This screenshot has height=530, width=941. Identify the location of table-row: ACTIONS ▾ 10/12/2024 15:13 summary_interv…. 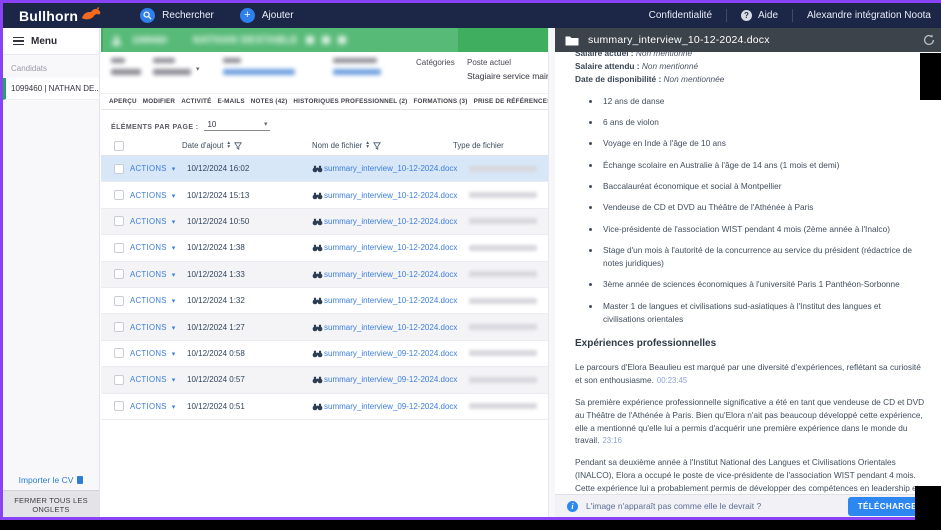
(324, 195).